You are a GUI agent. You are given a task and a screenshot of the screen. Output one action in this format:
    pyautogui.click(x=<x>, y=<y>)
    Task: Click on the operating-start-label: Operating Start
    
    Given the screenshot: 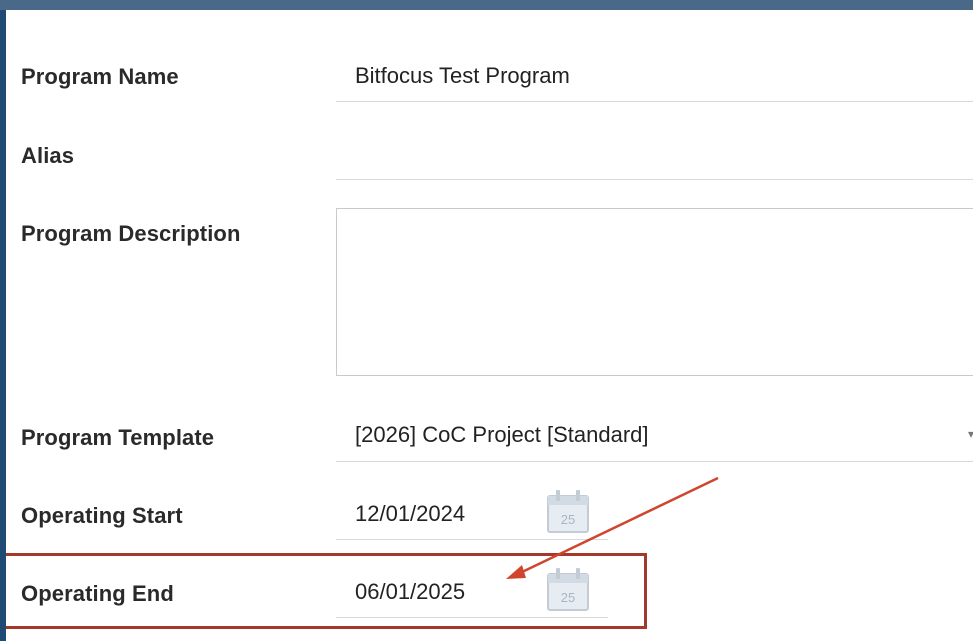 What is the action you would take?
    pyautogui.click(x=102, y=515)
    